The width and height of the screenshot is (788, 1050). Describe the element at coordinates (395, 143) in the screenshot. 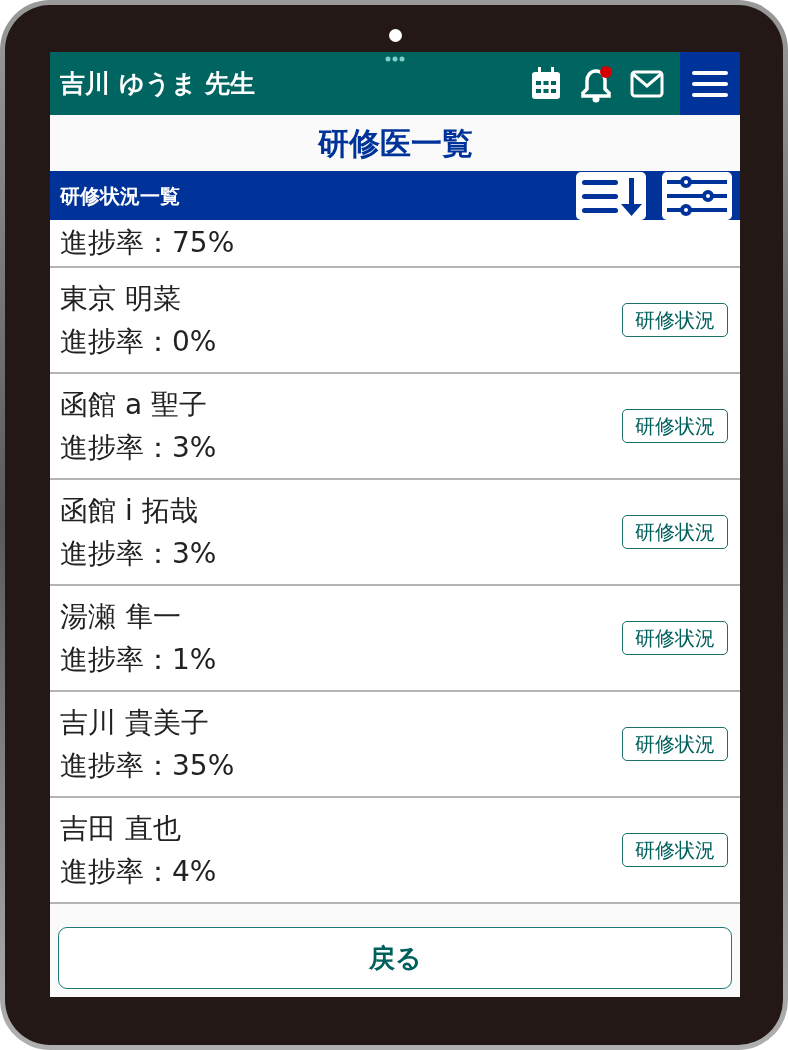

I see `page-title: 研修医一覧` at that location.